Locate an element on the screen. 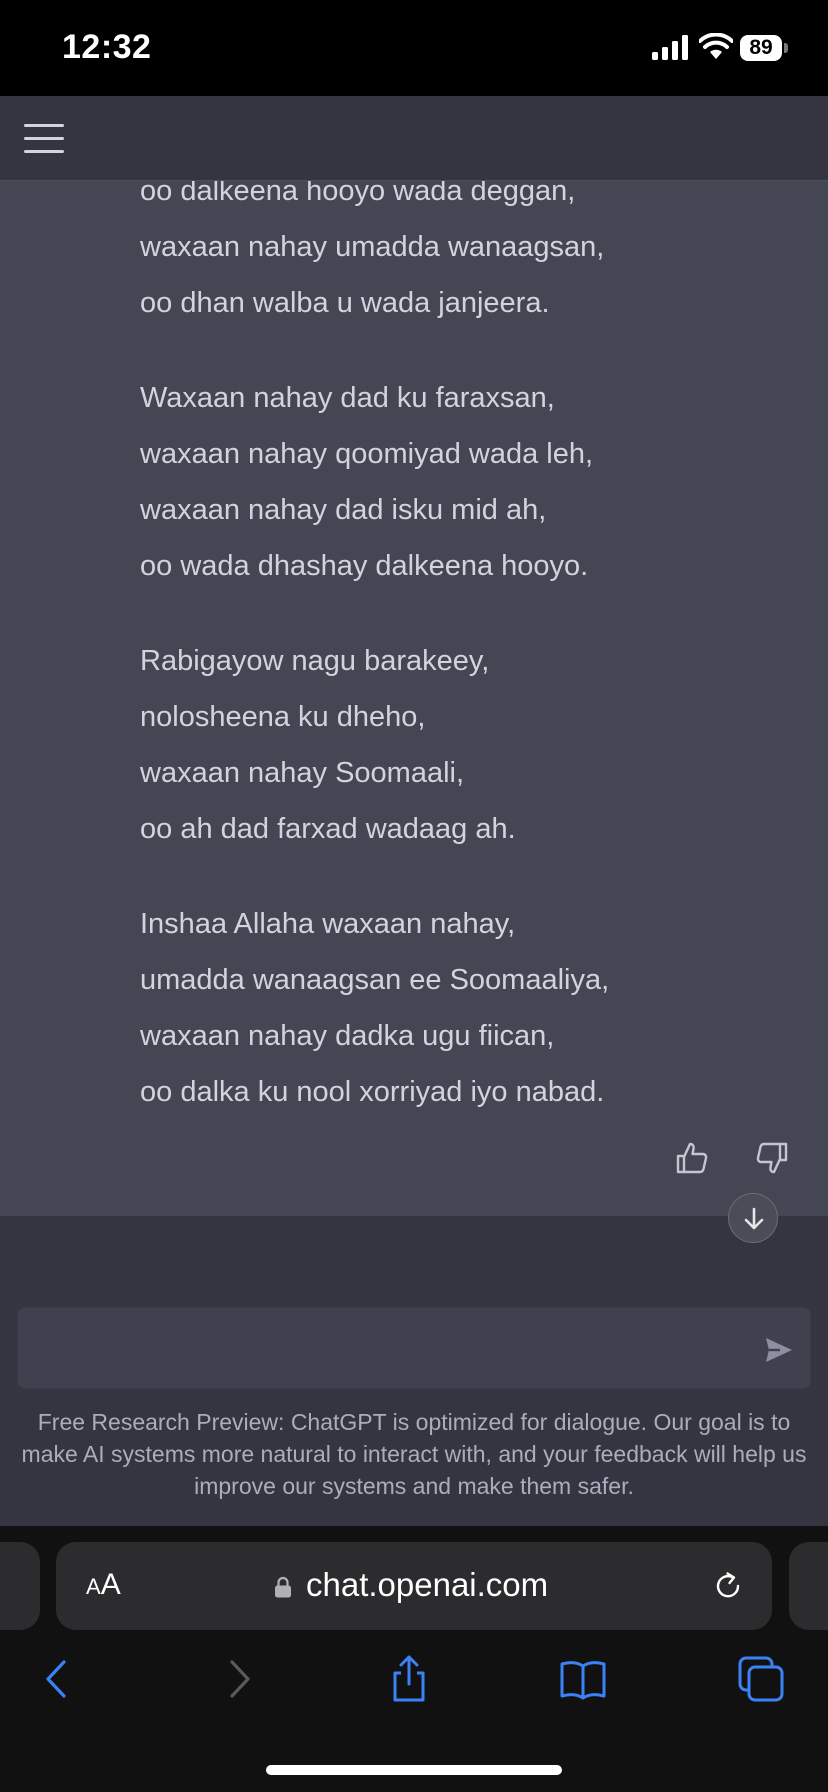 The height and width of the screenshot is (1792, 828). poem-line: Waxaan nahay dad ku faraxsan, is located at coordinates (347, 398).